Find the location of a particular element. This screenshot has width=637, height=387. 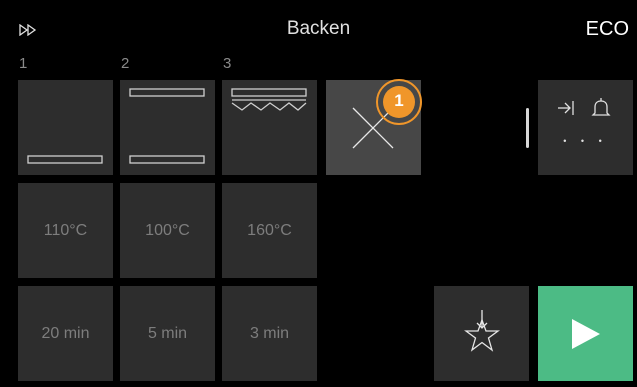

duration-value: 5 min is located at coordinates (167, 333).